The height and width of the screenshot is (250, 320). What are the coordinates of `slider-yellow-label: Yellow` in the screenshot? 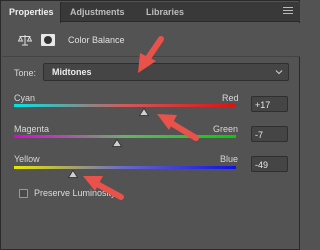 It's located at (27, 159).